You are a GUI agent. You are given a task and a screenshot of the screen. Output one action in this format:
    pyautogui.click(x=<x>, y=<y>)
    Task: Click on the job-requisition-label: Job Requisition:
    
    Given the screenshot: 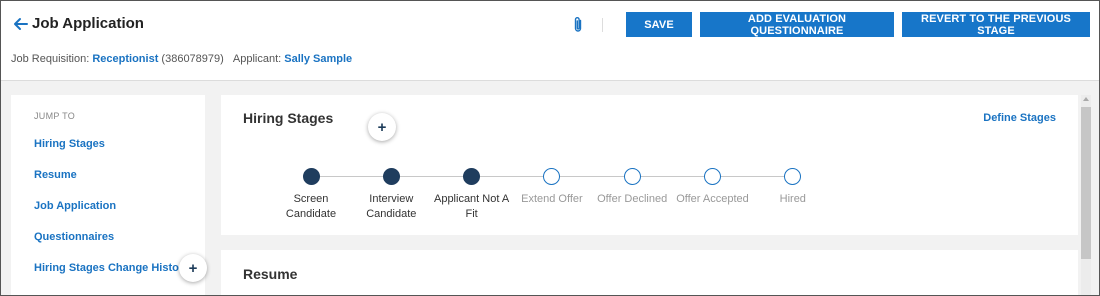 What is the action you would take?
    pyautogui.click(x=50, y=59)
    